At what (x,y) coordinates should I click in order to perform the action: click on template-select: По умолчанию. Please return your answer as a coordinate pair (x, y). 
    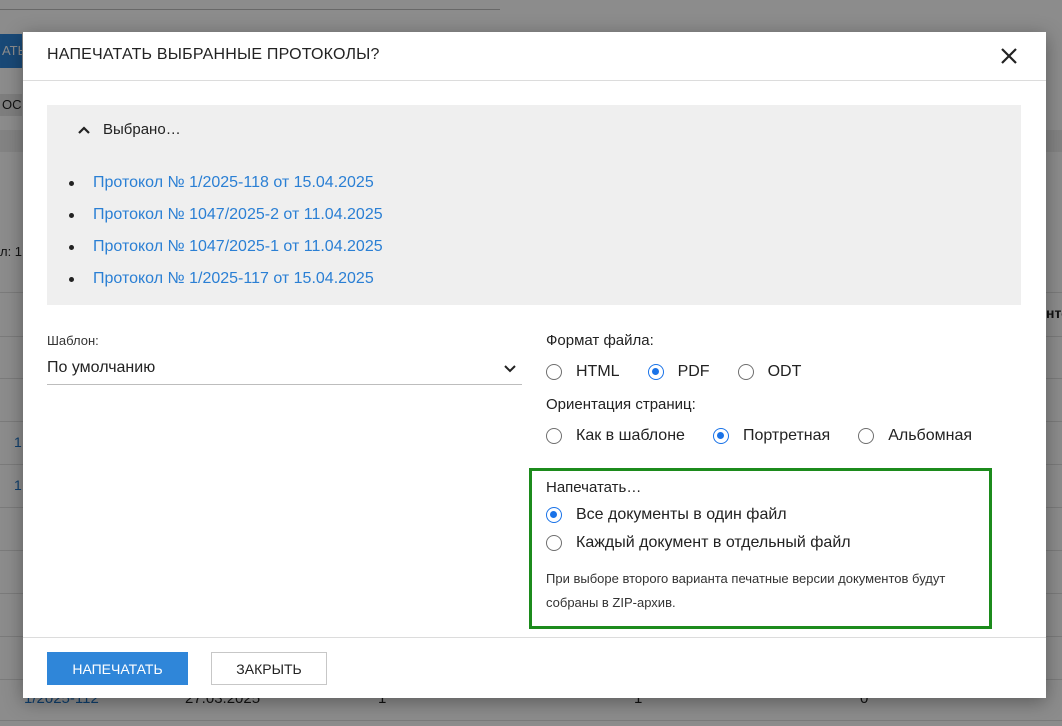
    Looking at the image, I should click on (284, 372).